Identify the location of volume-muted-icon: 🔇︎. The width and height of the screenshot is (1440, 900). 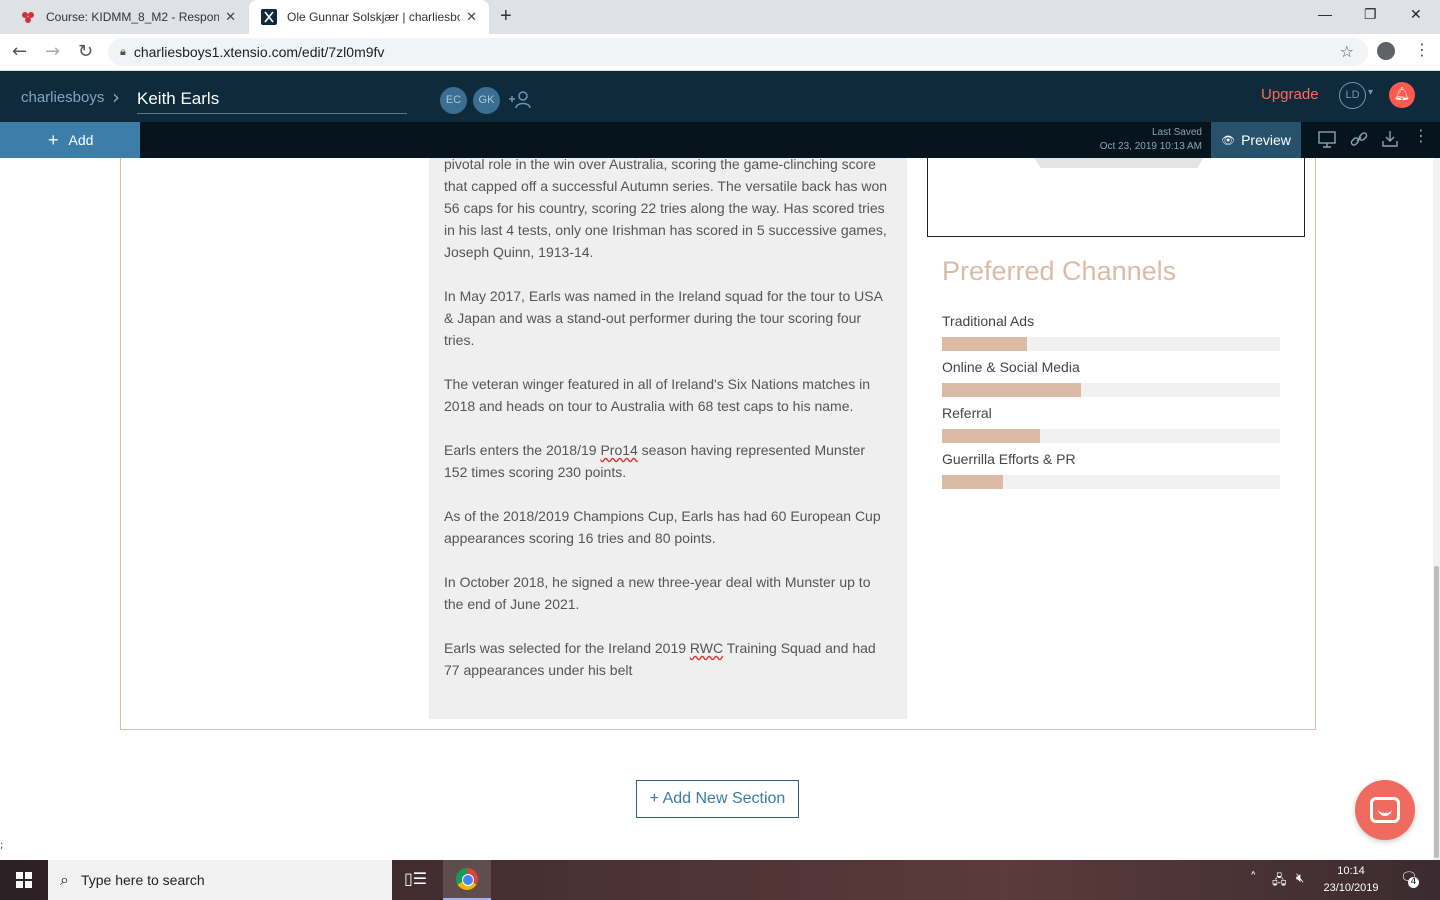
(1300, 878).